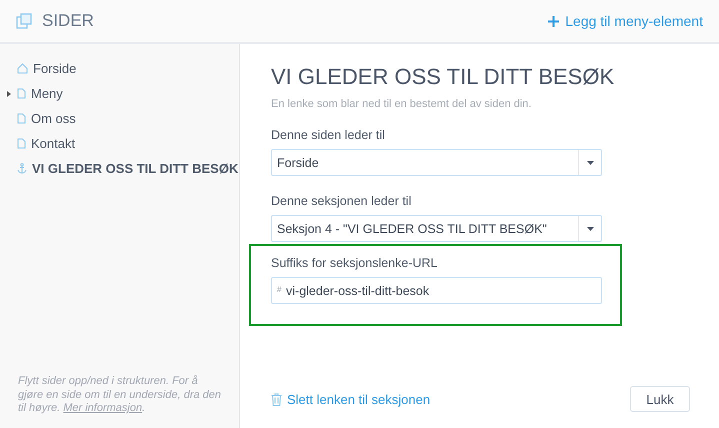 This screenshot has height=428, width=719. I want to click on pages-icon, so click(24, 21).